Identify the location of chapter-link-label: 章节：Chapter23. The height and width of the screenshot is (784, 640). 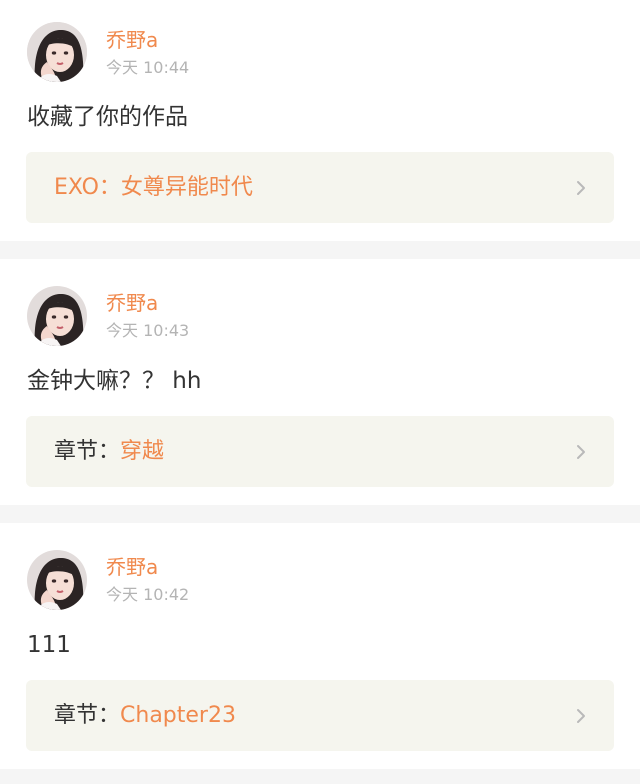
(145, 716).